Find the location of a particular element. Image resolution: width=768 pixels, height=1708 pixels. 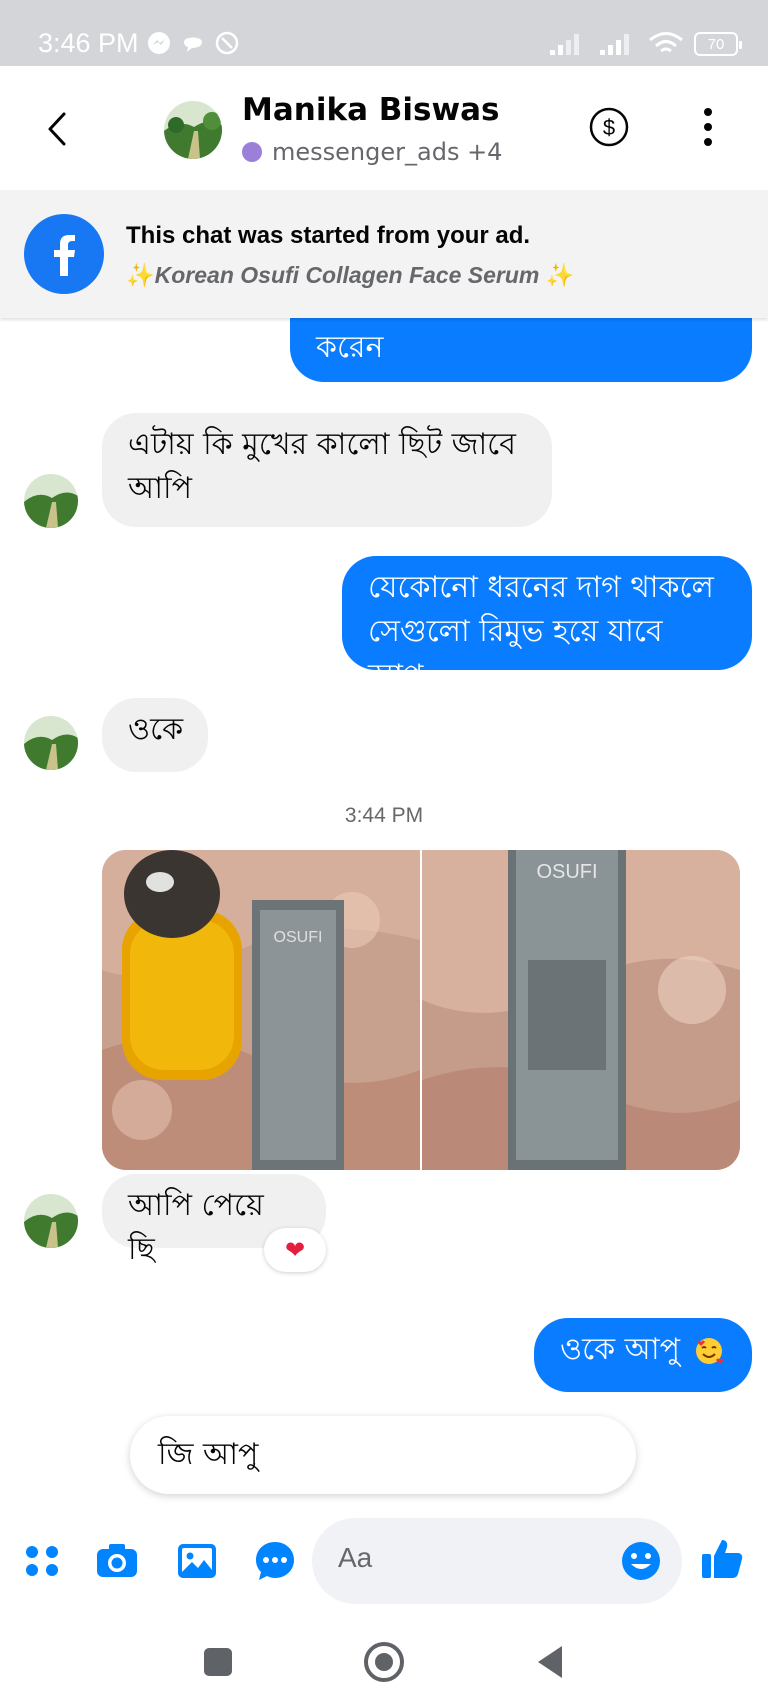

label-dot-icon is located at coordinates (252, 152).